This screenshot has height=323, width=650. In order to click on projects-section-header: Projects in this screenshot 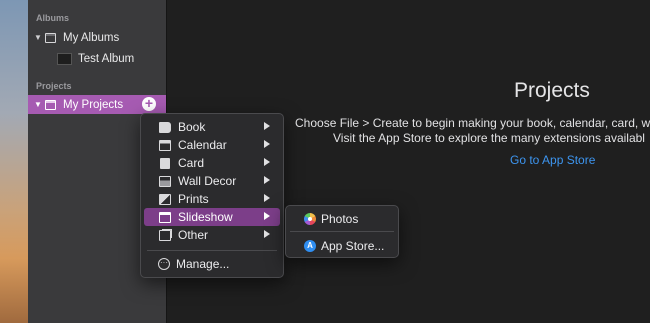, I will do `click(54, 86)`.